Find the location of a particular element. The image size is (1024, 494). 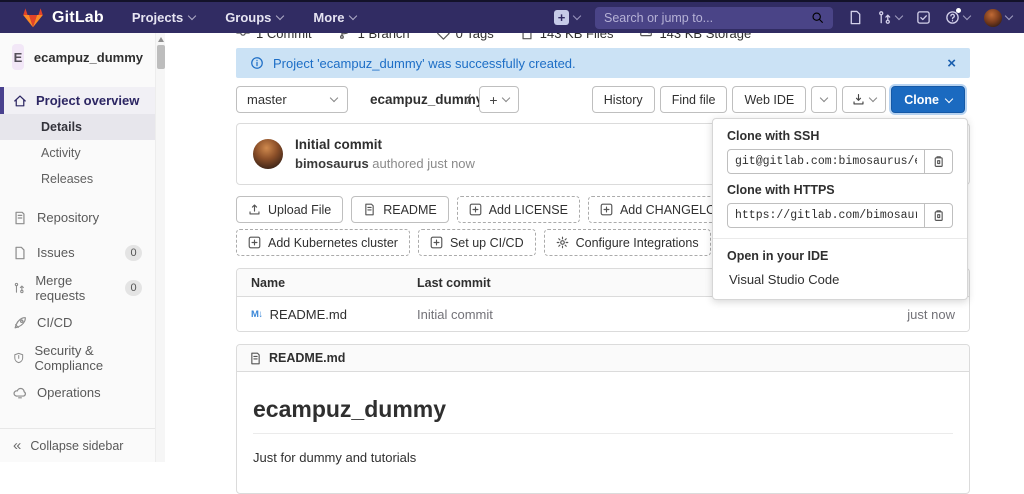

download-button is located at coordinates (864, 99).